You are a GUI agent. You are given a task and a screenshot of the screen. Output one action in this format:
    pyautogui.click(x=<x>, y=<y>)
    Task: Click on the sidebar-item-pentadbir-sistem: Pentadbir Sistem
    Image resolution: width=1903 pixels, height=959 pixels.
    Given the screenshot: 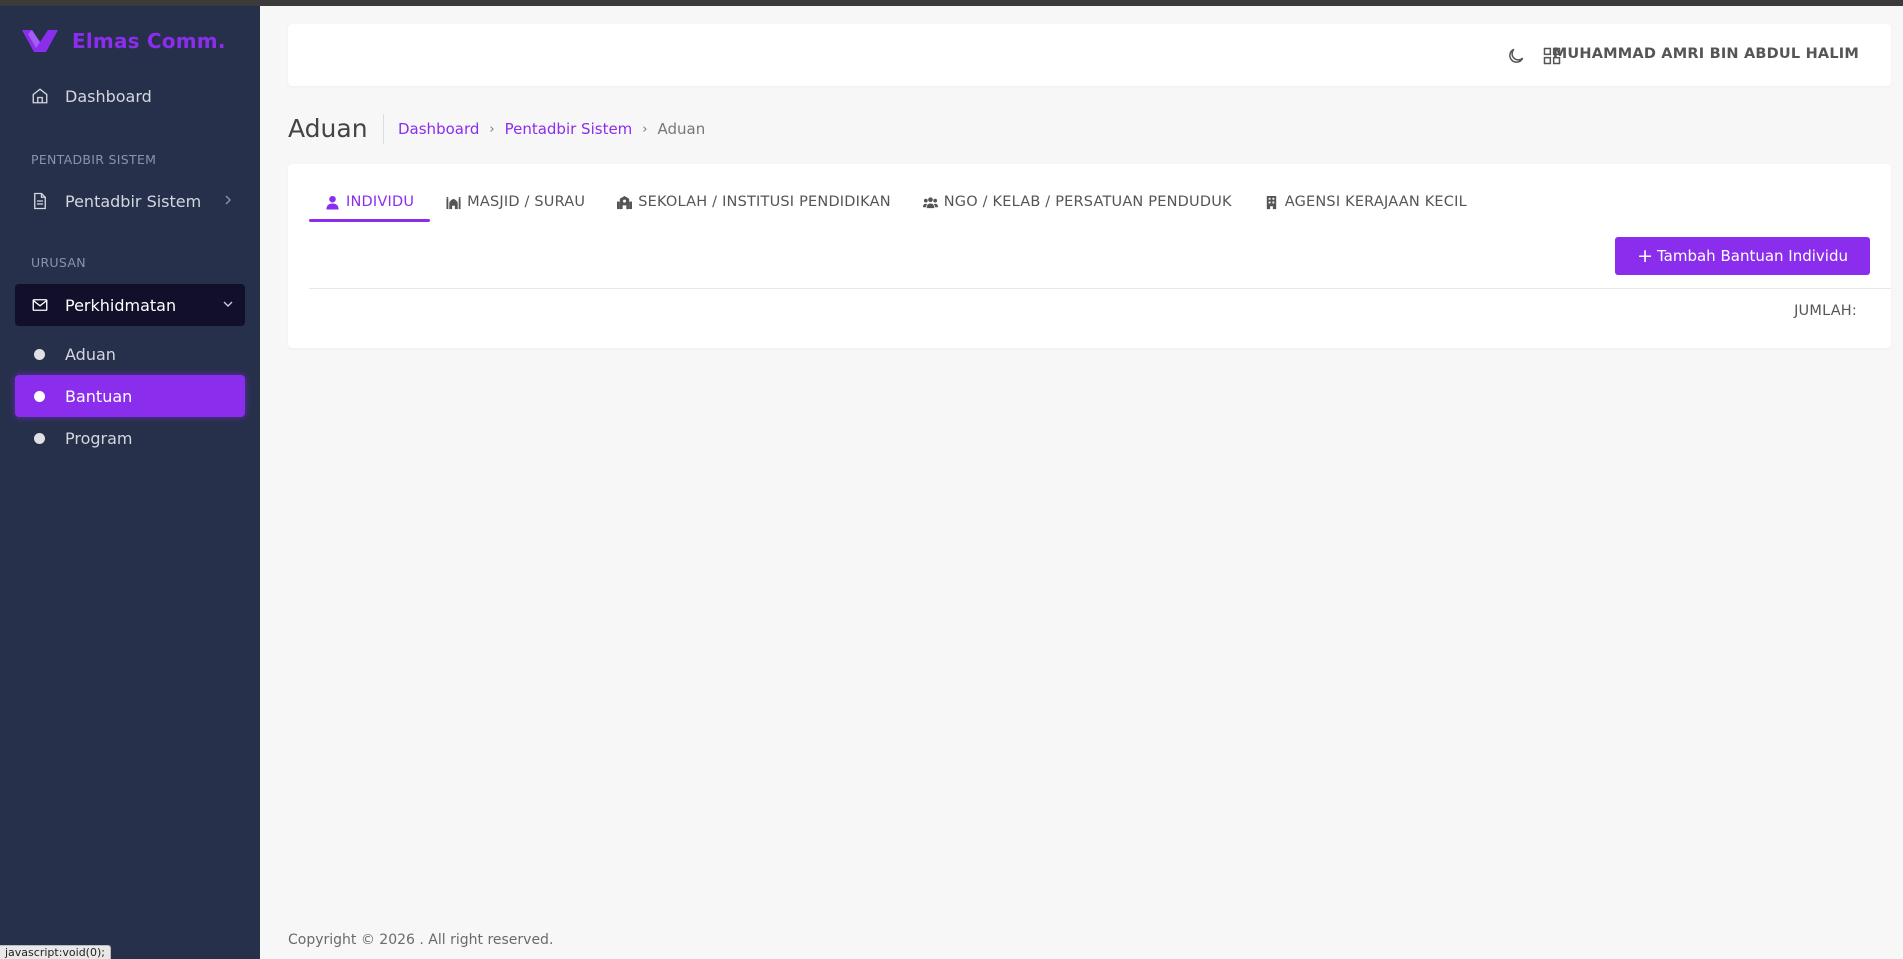 What is the action you would take?
    pyautogui.click(x=130, y=201)
    